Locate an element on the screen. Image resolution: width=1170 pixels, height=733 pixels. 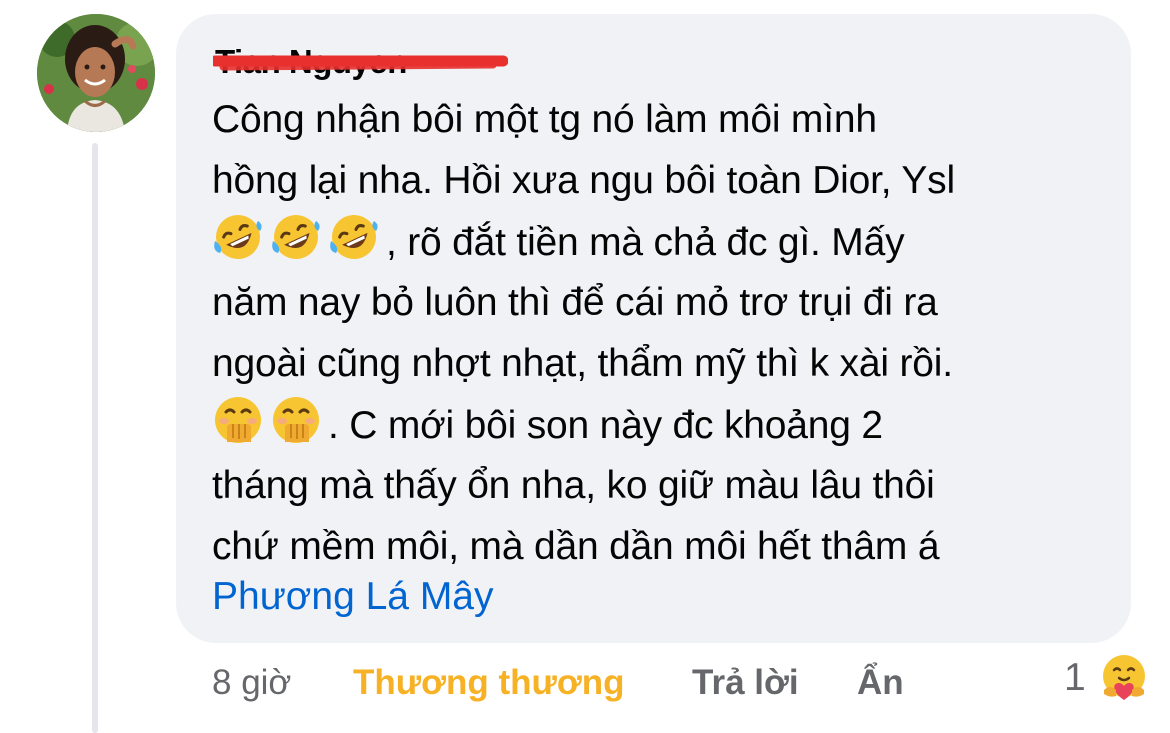
avatar is located at coordinates (96, 73).